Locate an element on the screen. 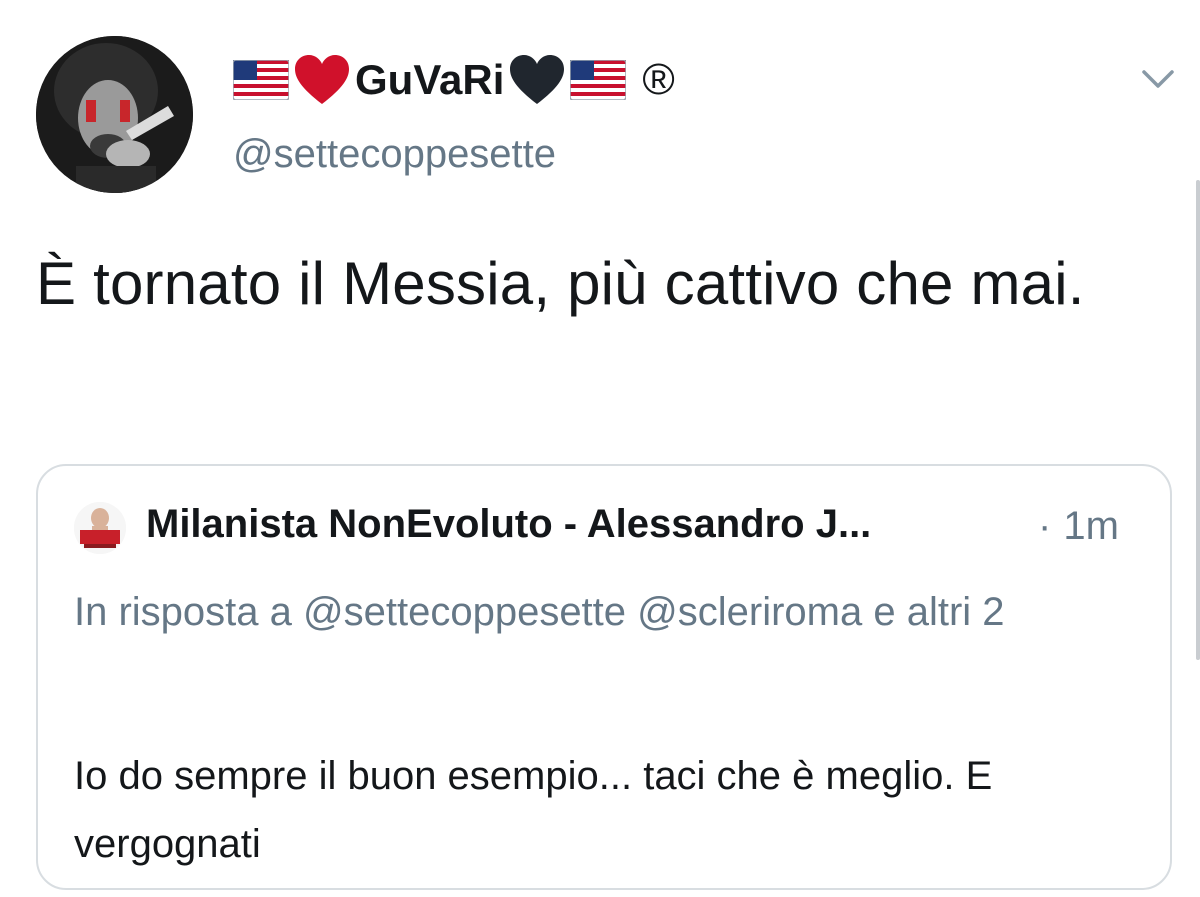 This screenshot has width=1200, height=897. quoted-avatar-icon is located at coordinates (100, 528).